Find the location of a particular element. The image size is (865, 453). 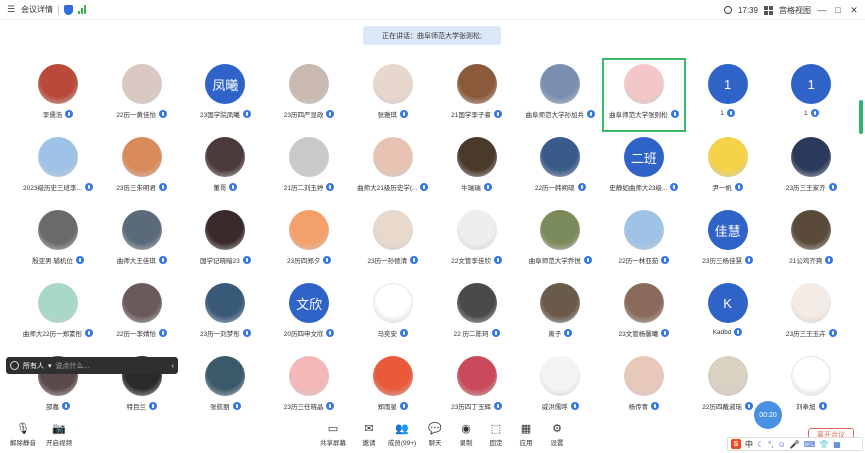

participant-name: 23历一孙德清 is located at coordinates (387, 261).